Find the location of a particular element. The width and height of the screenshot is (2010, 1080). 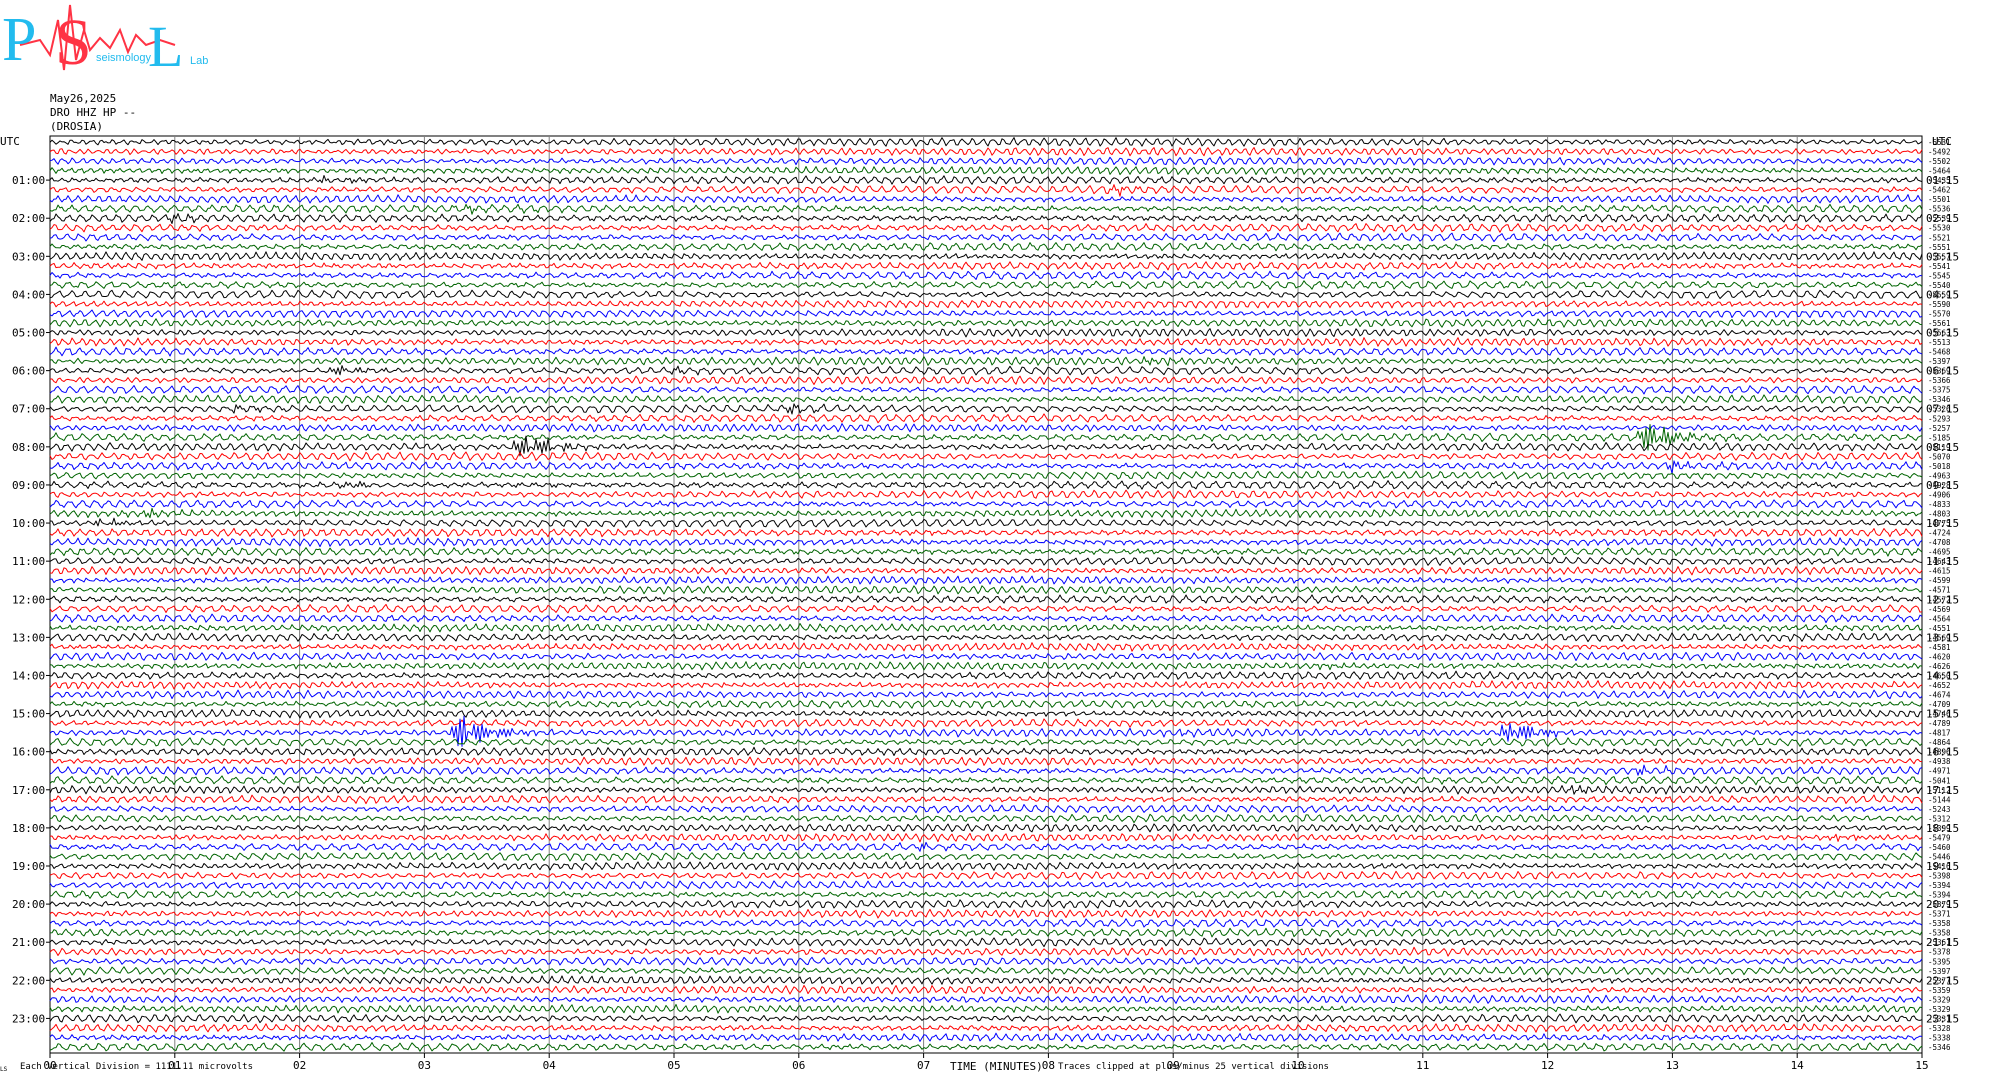

row-offset-label: -5243 is located at coordinates (1939, 809).